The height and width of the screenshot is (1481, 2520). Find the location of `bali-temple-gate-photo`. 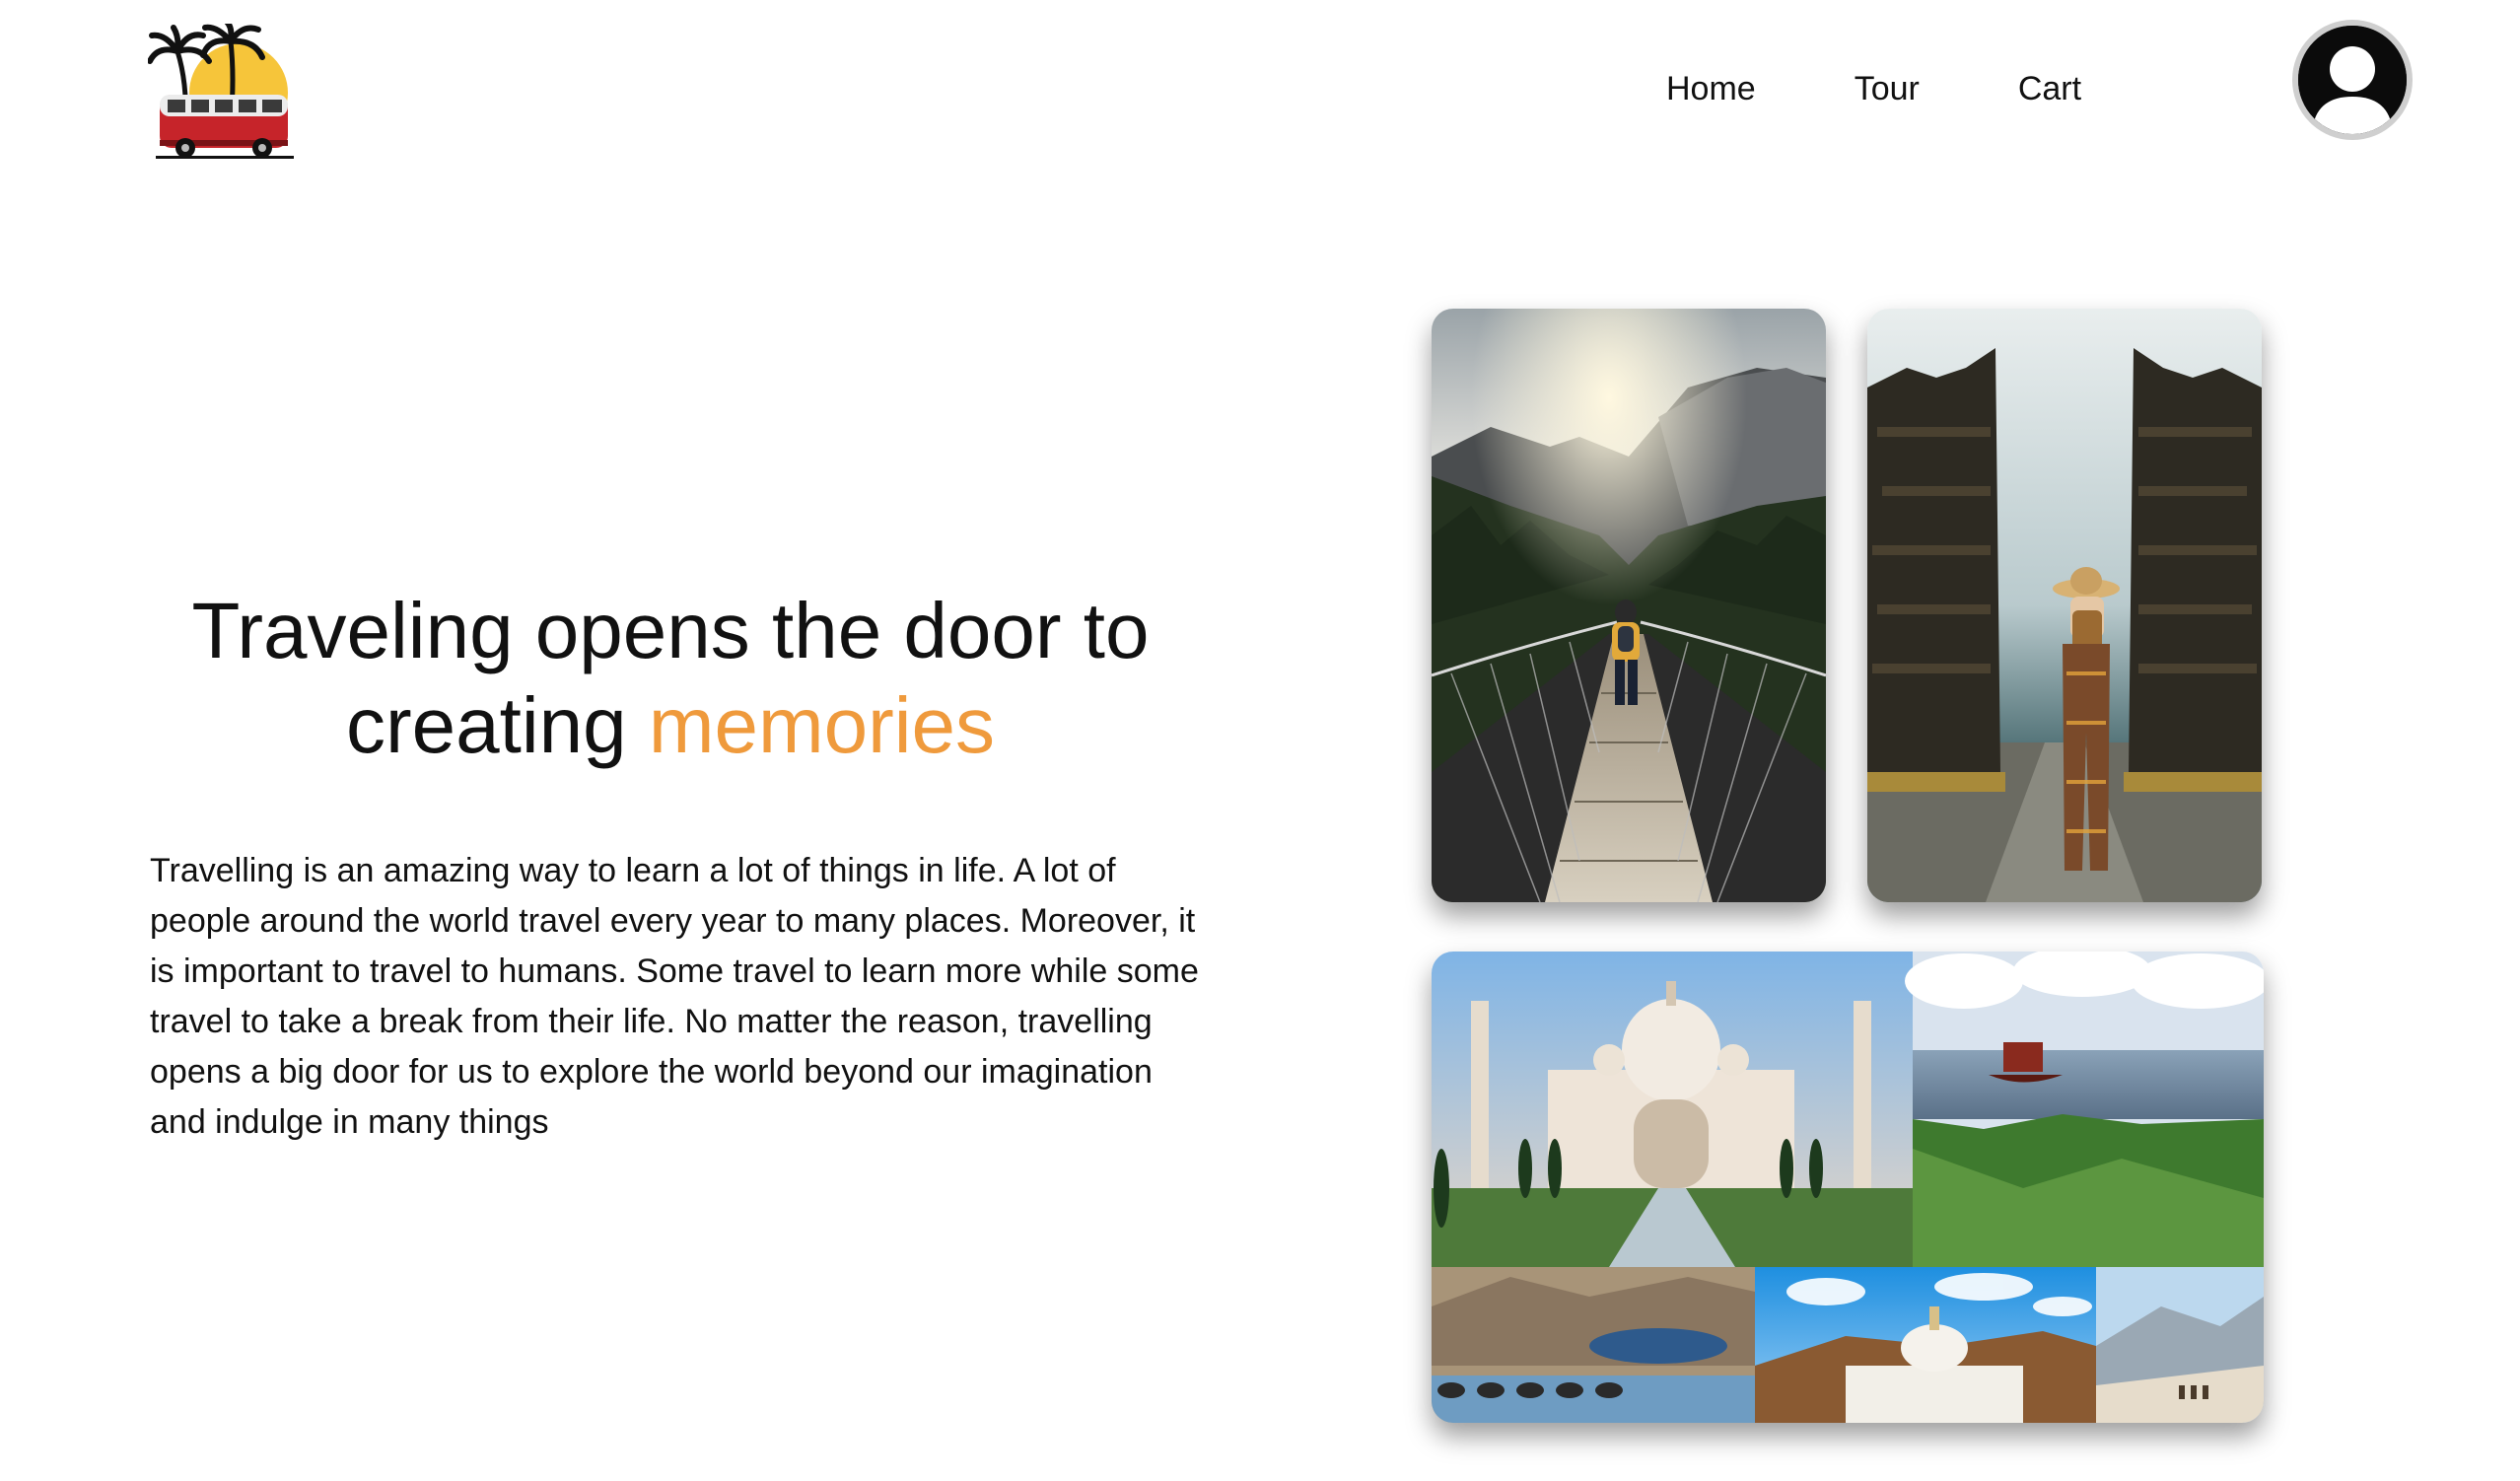

bali-temple-gate-photo is located at coordinates (2064, 605).